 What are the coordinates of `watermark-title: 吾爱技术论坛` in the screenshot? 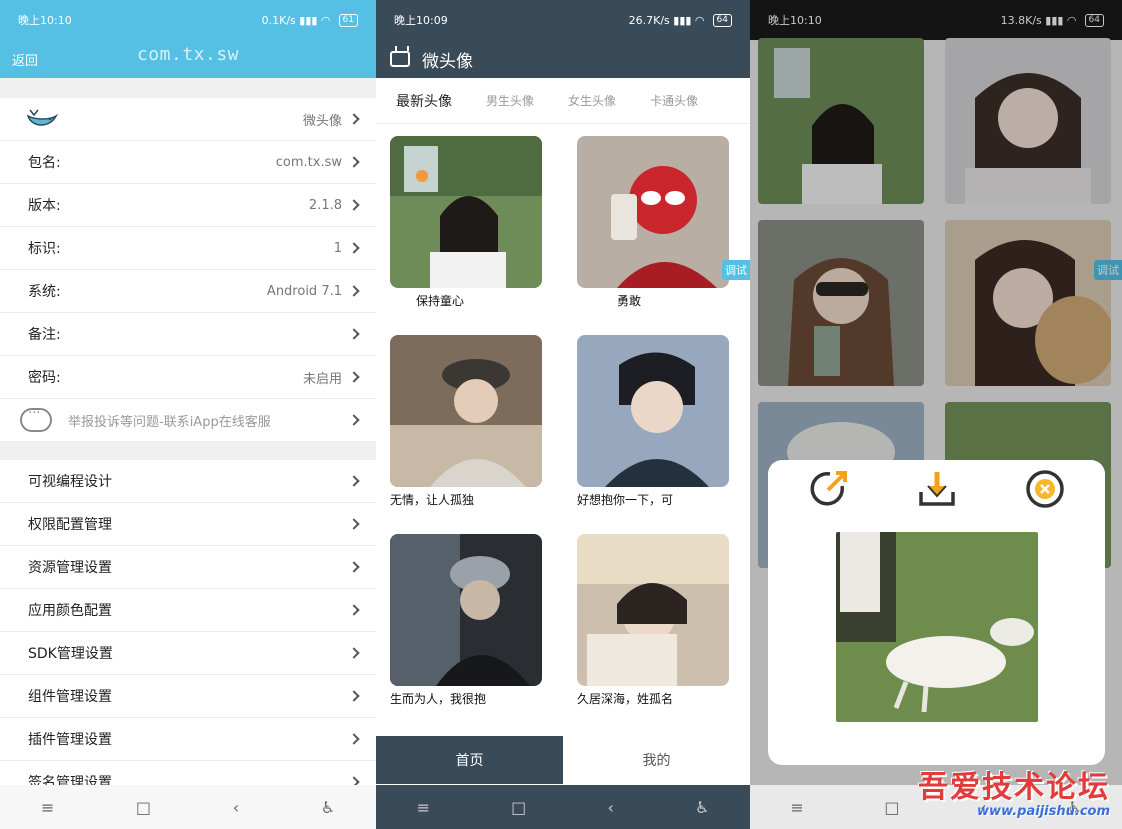 It's located at (1014, 787).